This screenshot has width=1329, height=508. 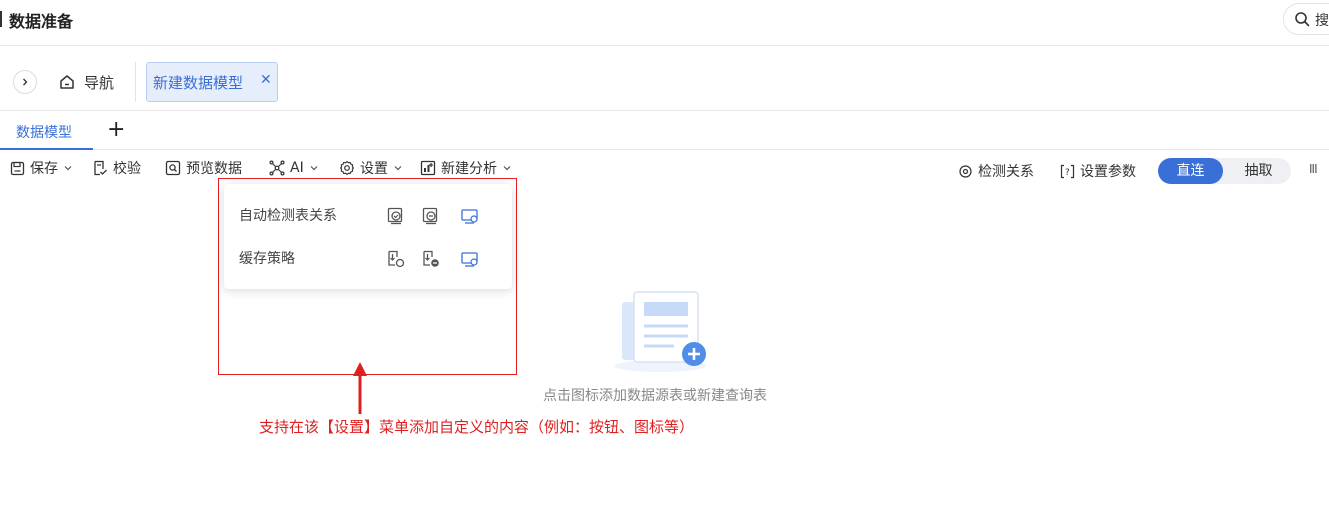 I want to click on preview-data-button: 预览数据, so click(x=203, y=168).